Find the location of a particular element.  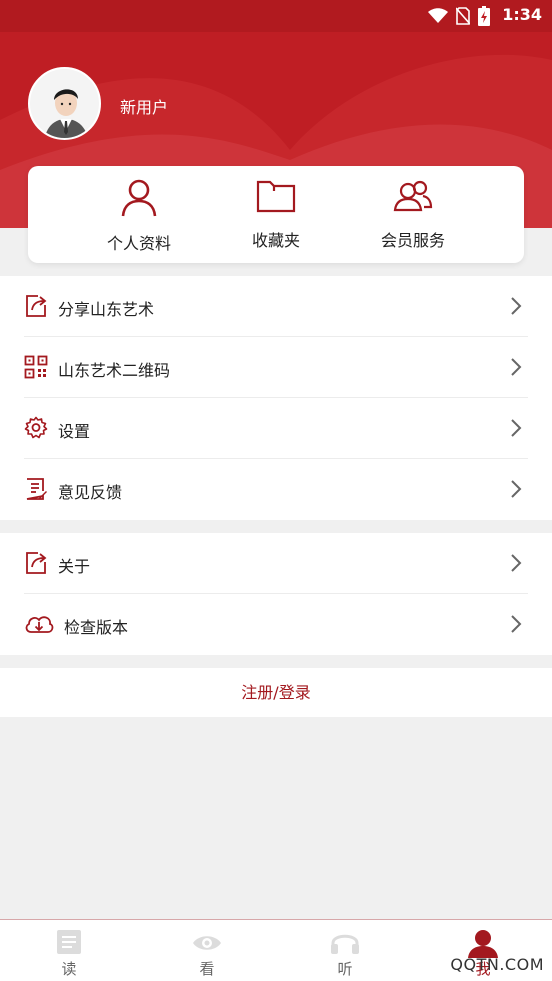

quick-actions-card: 个人资料 收藏夹 会员服务 is located at coordinates (276, 214).